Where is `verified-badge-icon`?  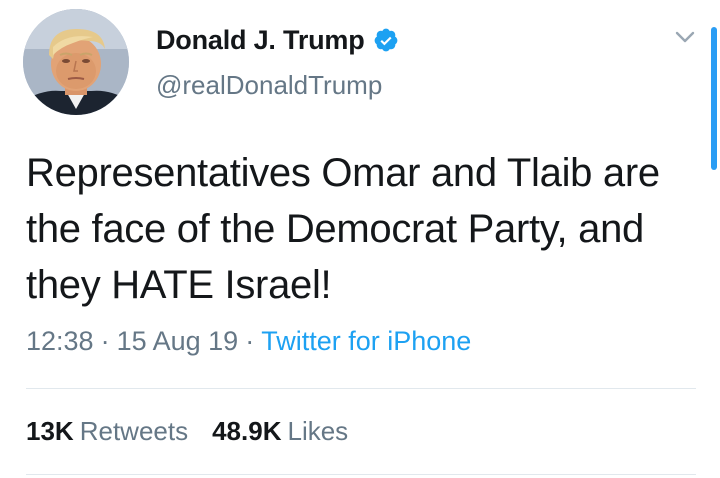
verified-badge-icon is located at coordinates (386, 40).